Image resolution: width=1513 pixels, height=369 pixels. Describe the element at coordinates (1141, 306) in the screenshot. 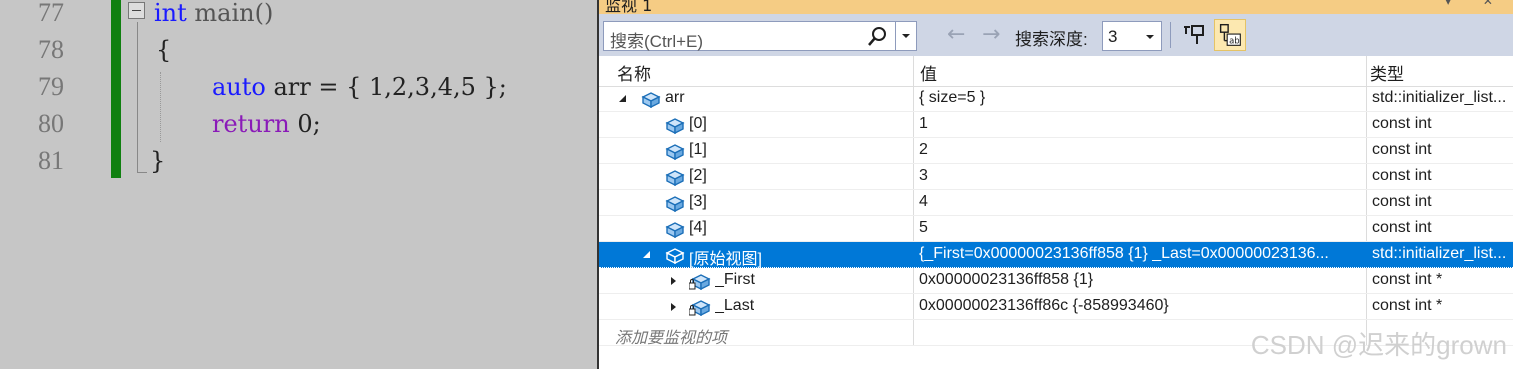

I see `watch-value: 0x00000023136ff86c {-858993460}` at that location.